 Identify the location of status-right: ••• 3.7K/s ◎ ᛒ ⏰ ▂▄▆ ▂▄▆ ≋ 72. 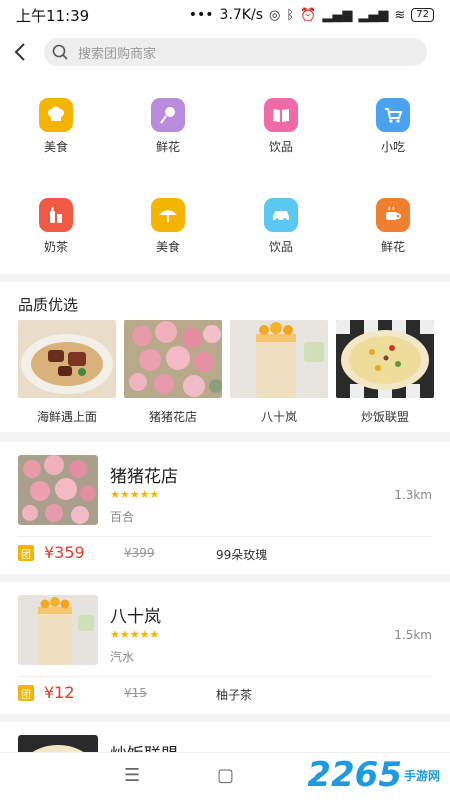
(311, 15).